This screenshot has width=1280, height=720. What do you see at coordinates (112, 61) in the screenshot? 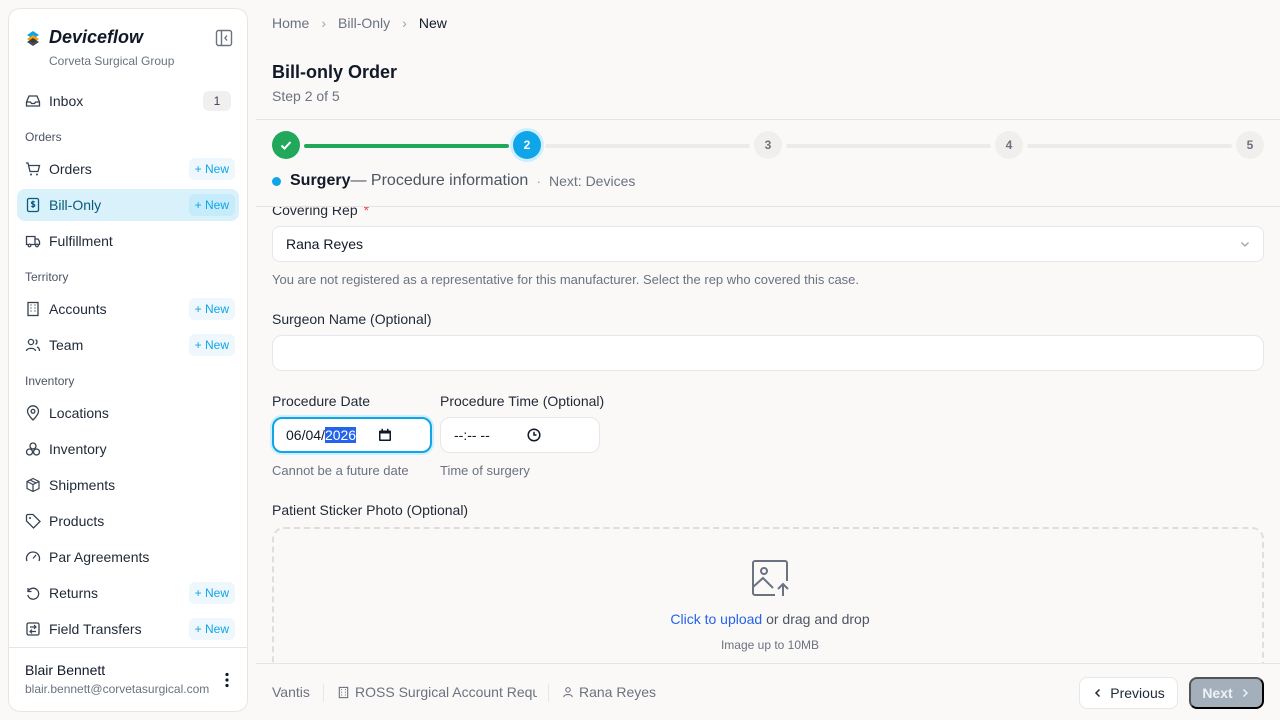
I see `org-name: Corveta Surgical Group` at bounding box center [112, 61].